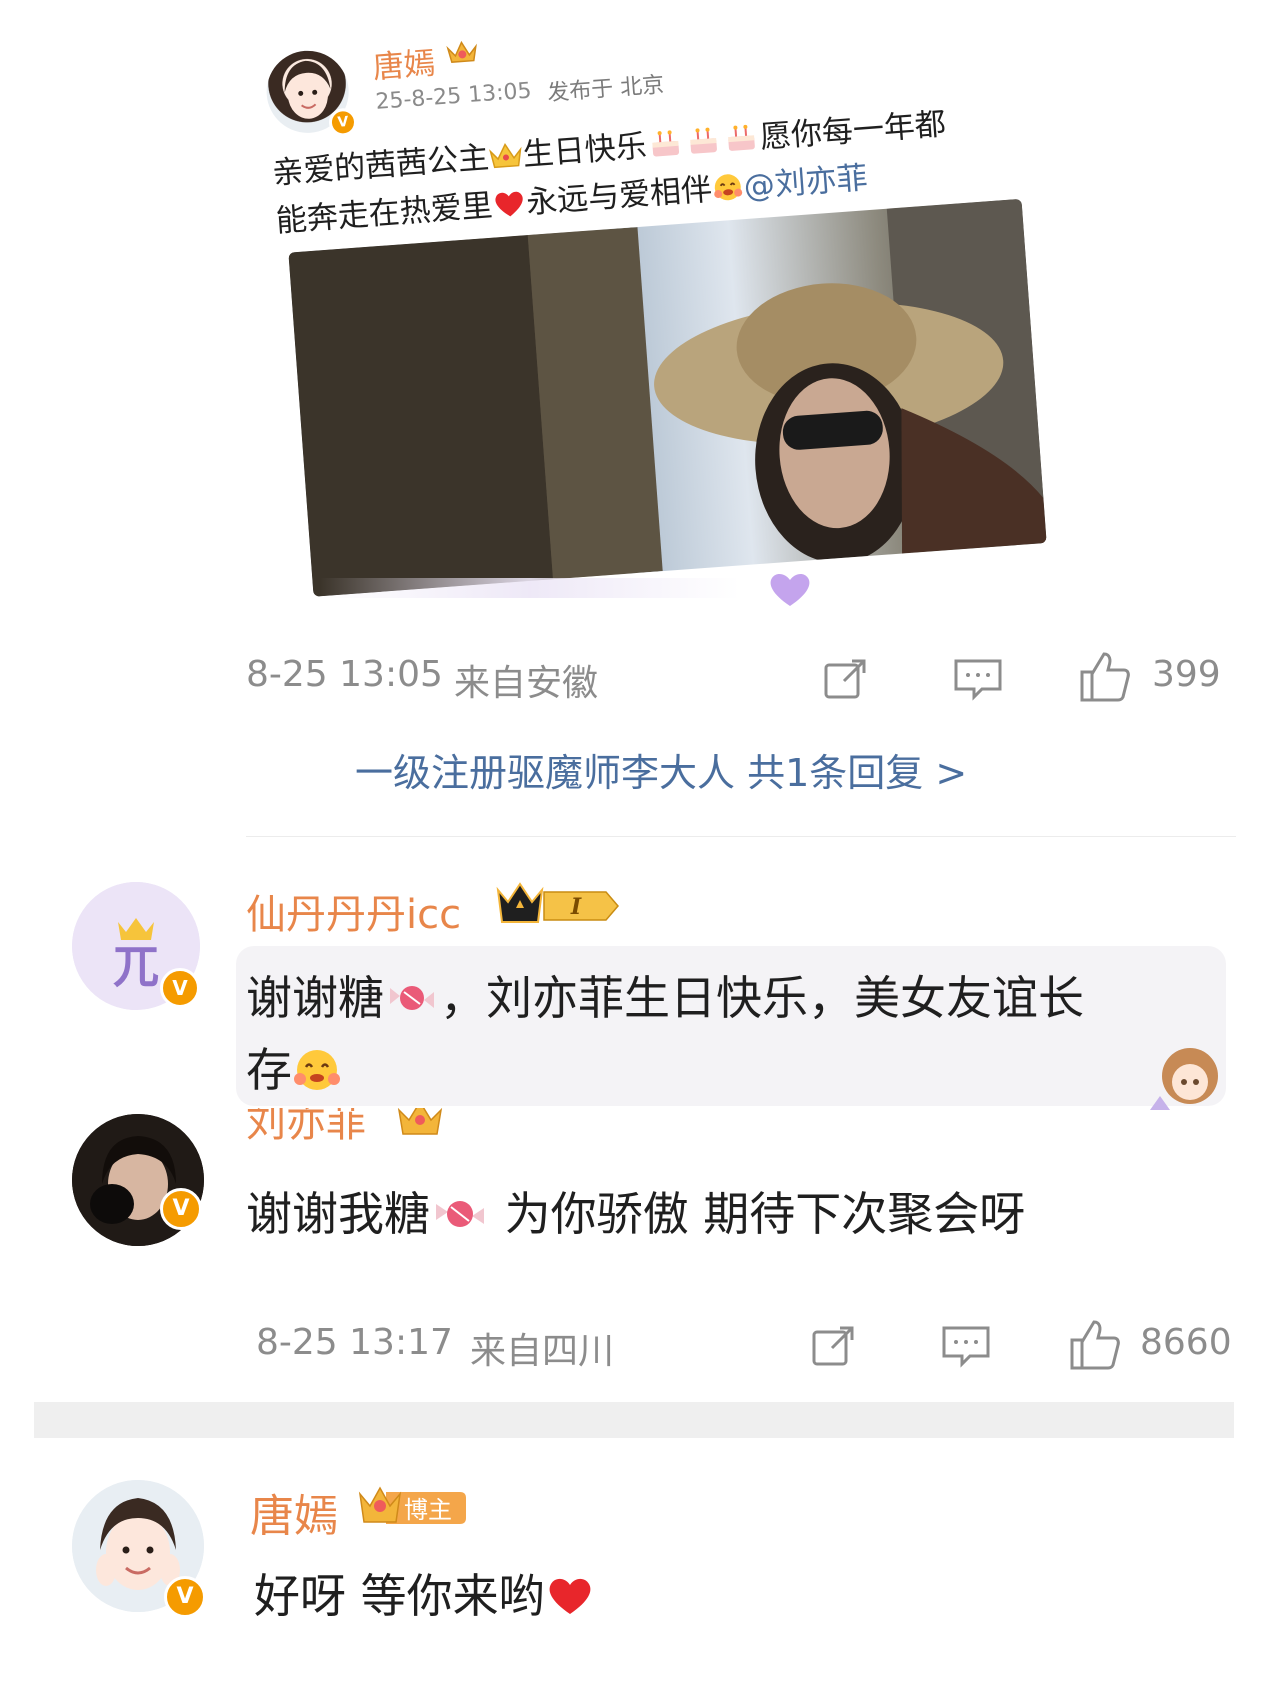 This screenshot has width=1280, height=1687. I want to click on divider, so click(741, 836).